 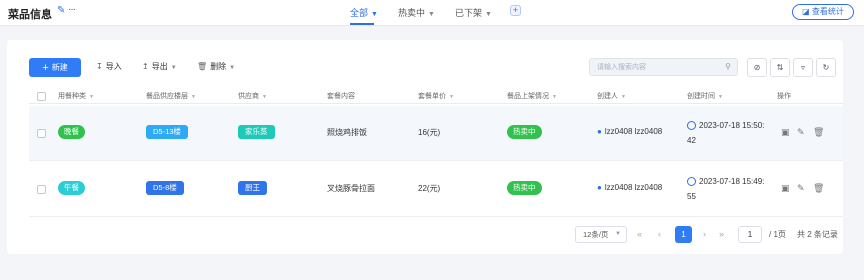 What do you see at coordinates (41, 96) in the screenshot?
I see `select-all-checkbox` at bounding box center [41, 96].